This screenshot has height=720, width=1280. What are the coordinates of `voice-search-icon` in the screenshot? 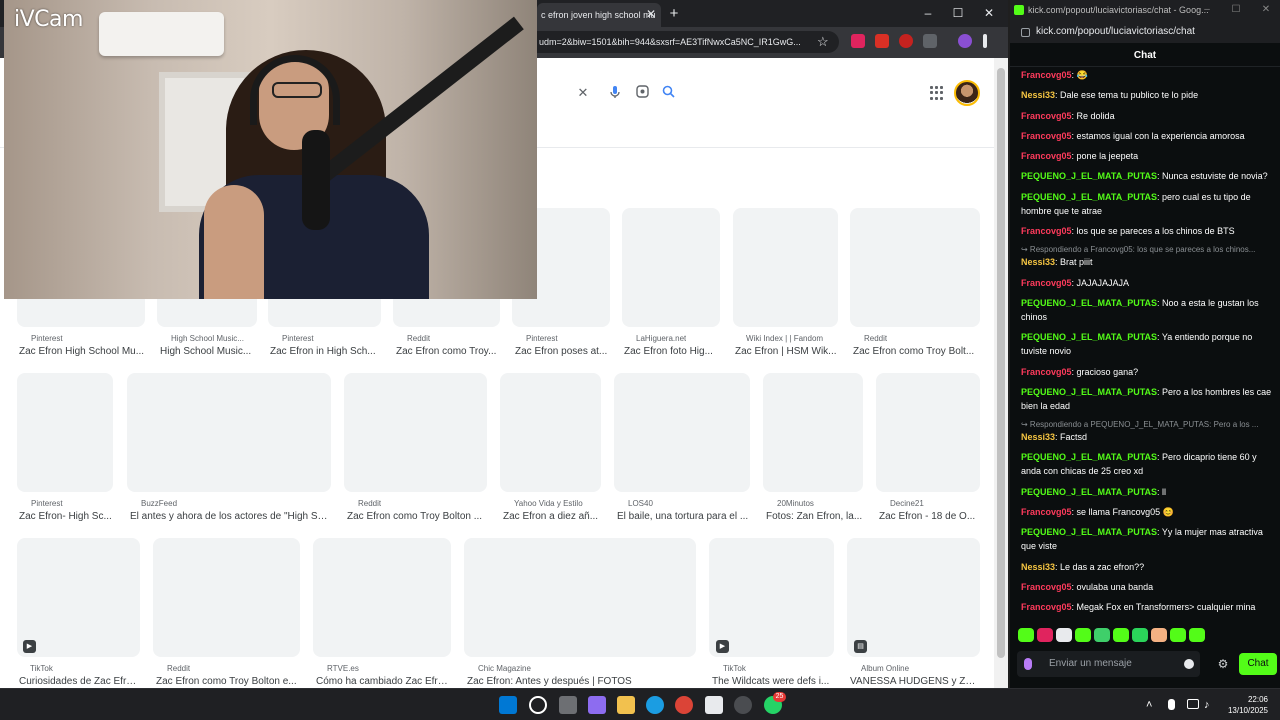 It's located at (615, 93).